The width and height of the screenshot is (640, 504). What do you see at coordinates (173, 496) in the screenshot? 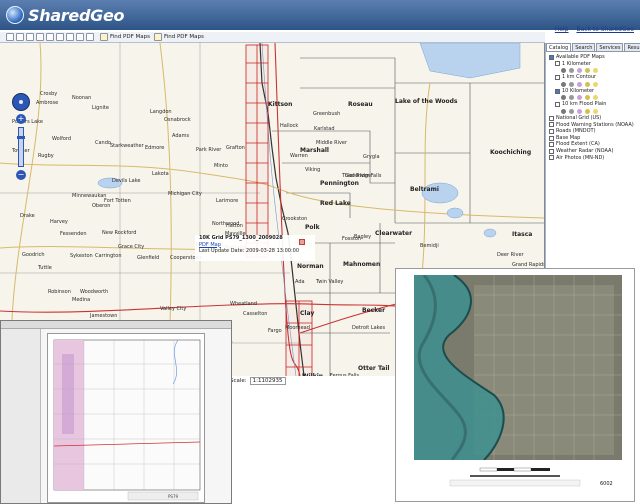
I see `topo-sheet-label: PS79` at bounding box center [173, 496].